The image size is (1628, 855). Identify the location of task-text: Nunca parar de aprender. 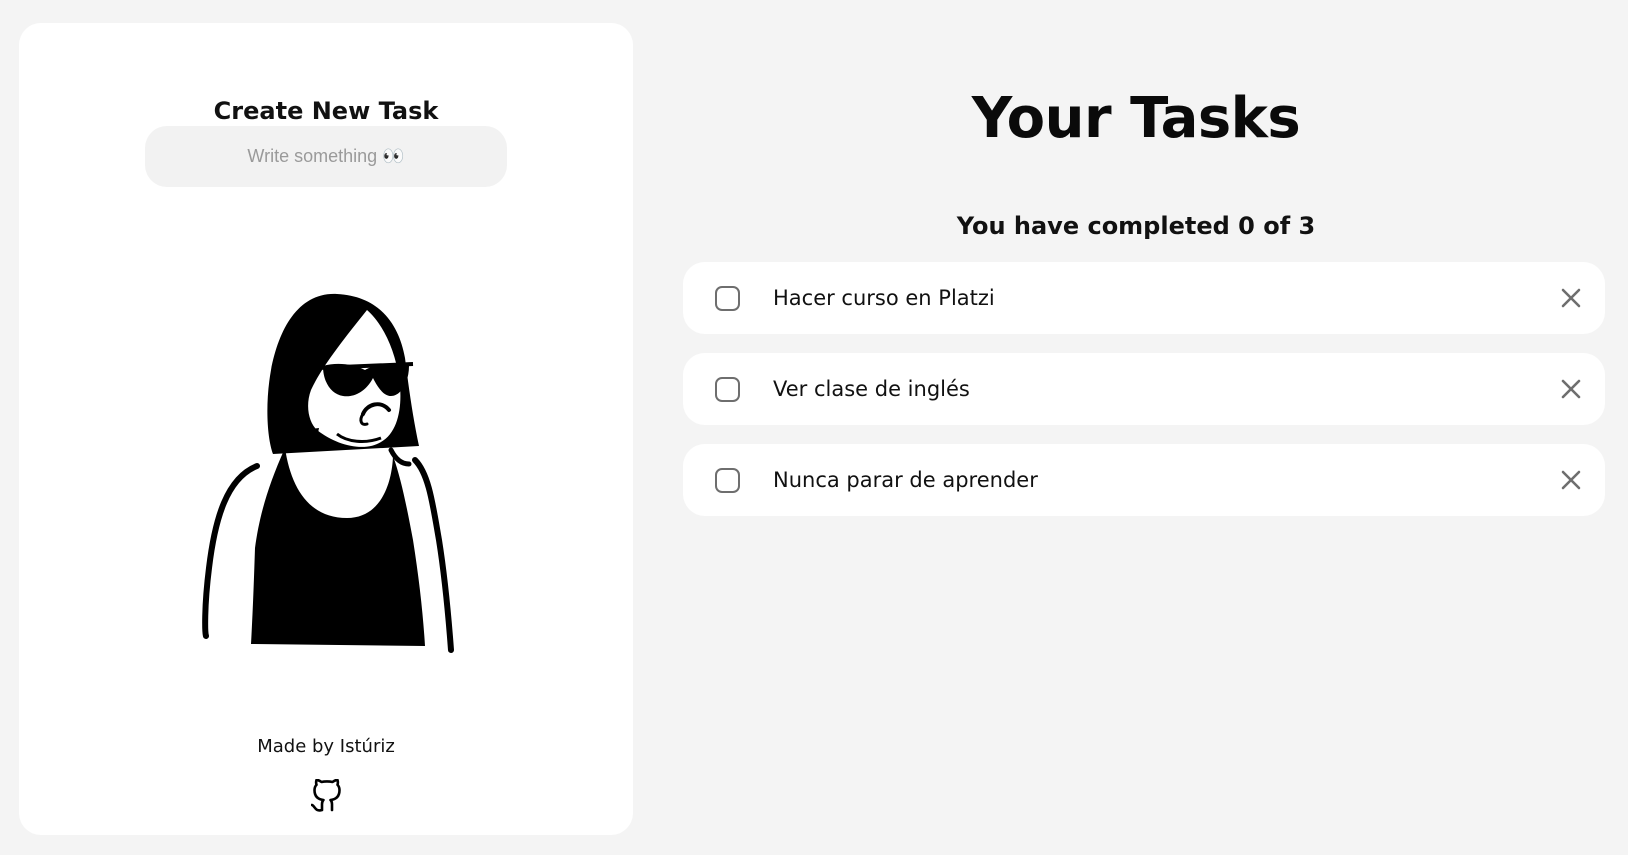
(905, 480).